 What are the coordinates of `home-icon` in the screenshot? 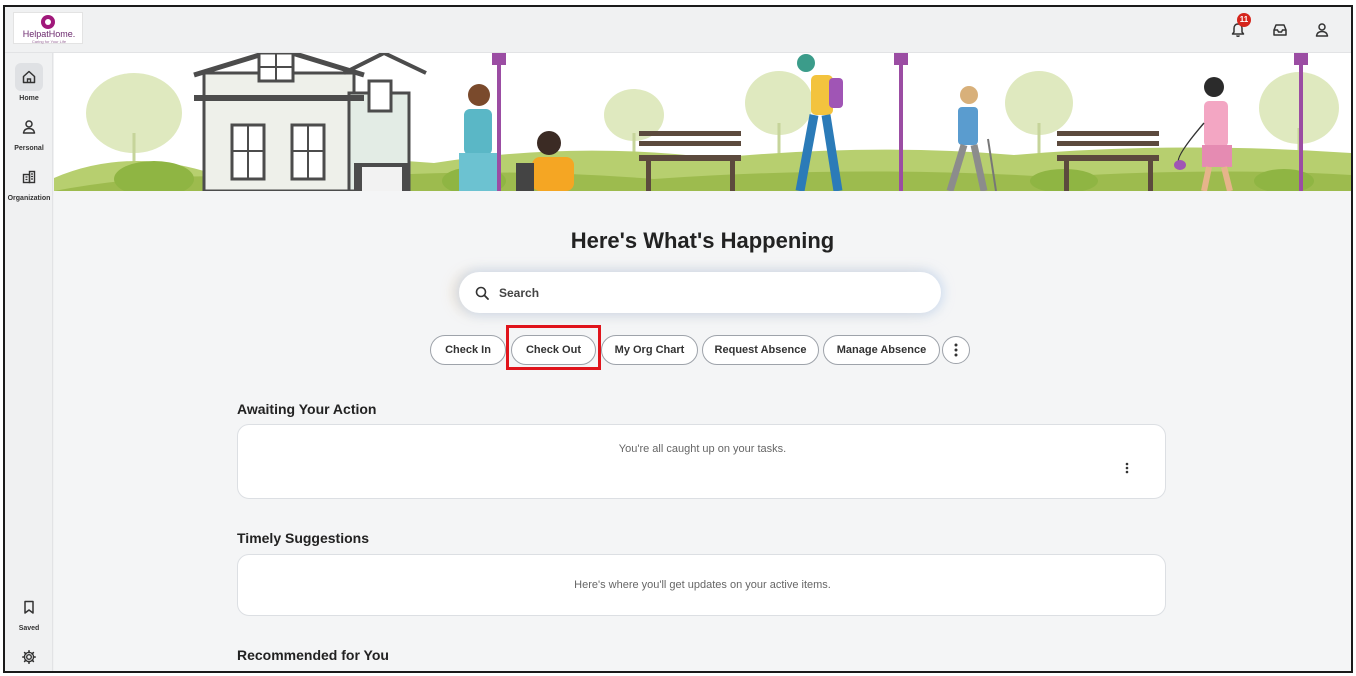 It's located at (29, 77).